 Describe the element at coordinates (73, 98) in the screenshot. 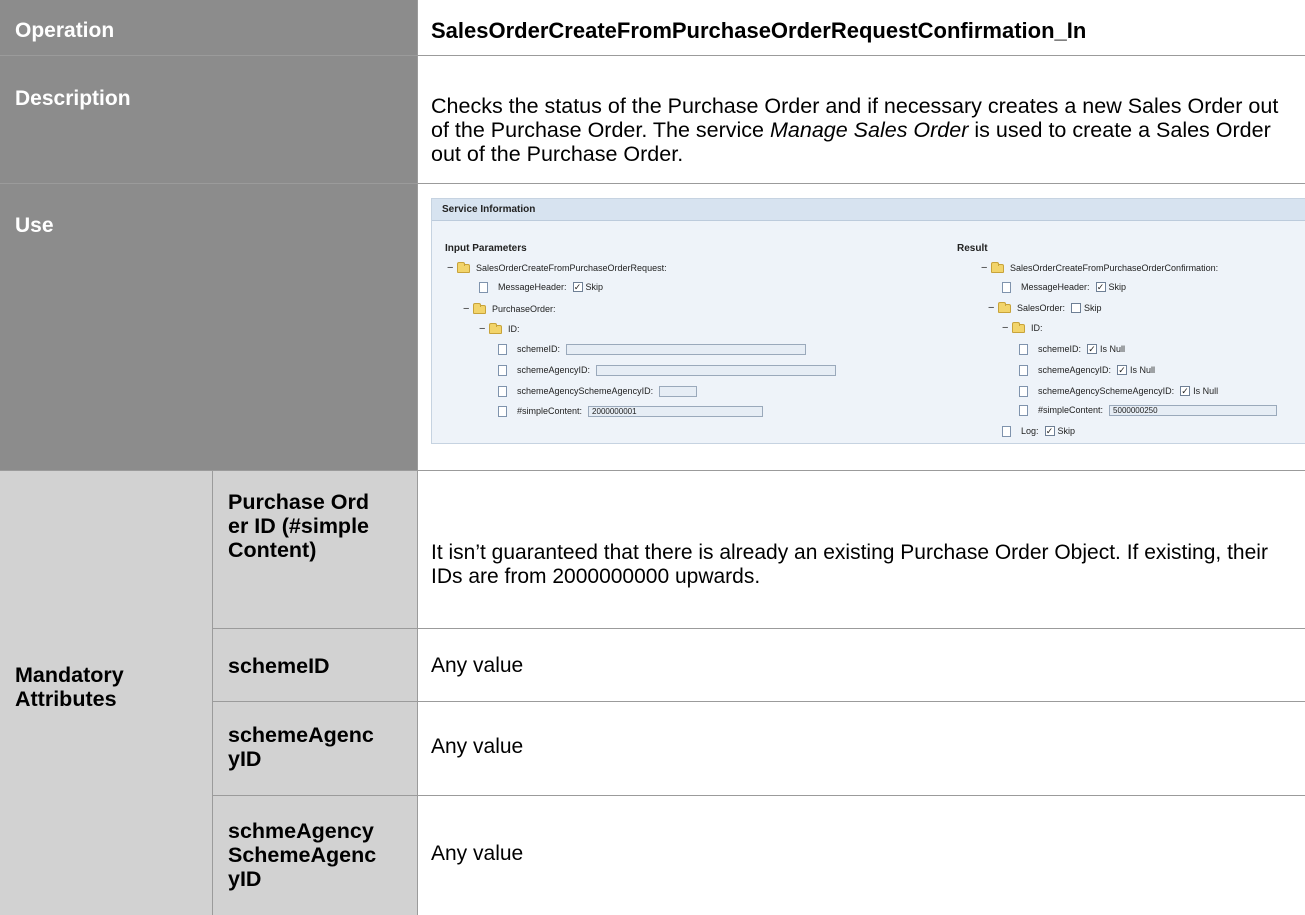

I see `description-label: Description` at that location.